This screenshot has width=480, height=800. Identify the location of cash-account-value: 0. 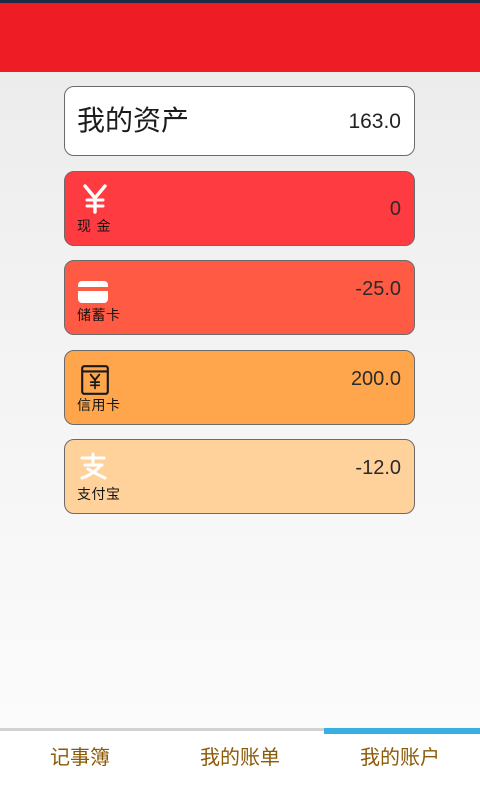
(395, 209).